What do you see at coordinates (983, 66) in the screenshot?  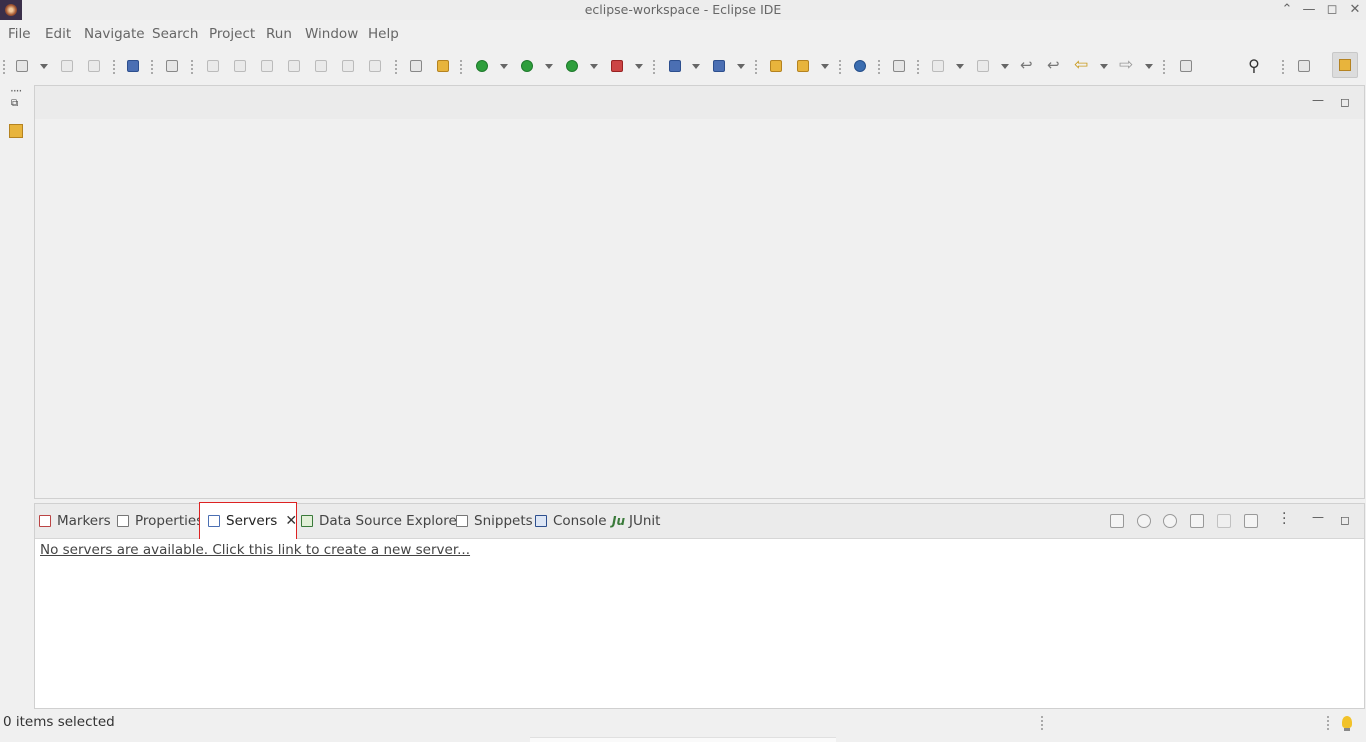 I see `previous-annotation-icon` at bounding box center [983, 66].